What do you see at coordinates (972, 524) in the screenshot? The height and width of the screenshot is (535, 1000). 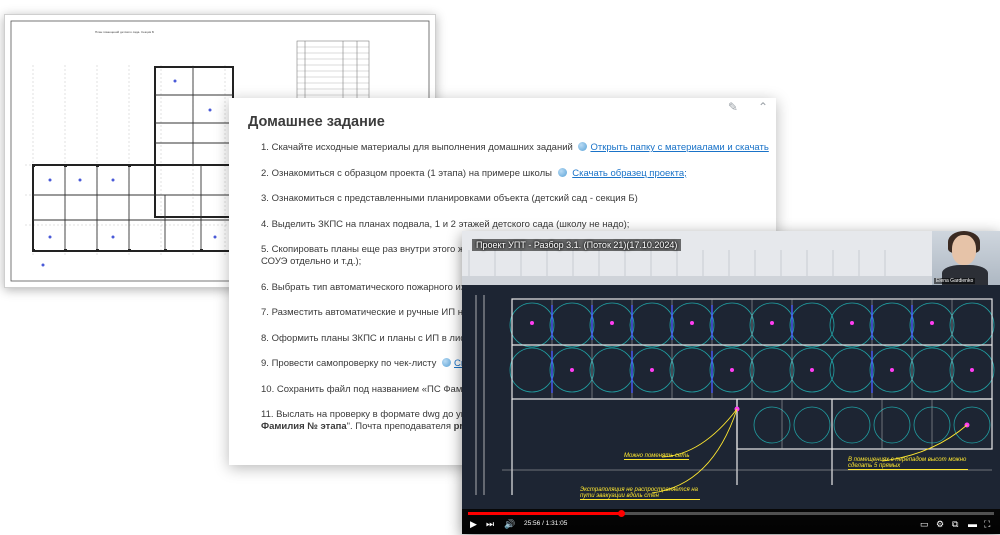 I see `theater-icon: ▬` at bounding box center [972, 524].